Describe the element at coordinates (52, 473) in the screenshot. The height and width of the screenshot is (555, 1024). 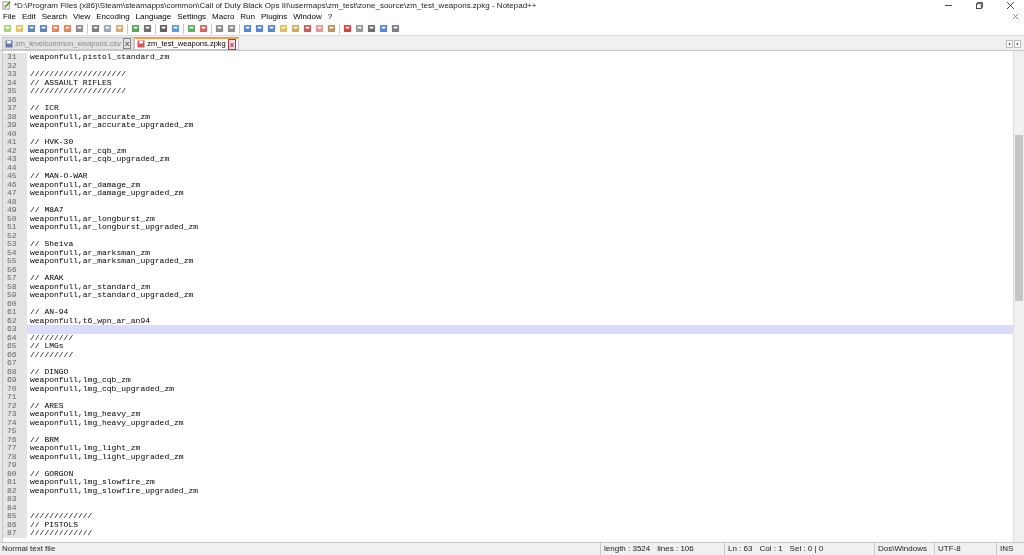
I see `code-line: // GORGON` at that location.